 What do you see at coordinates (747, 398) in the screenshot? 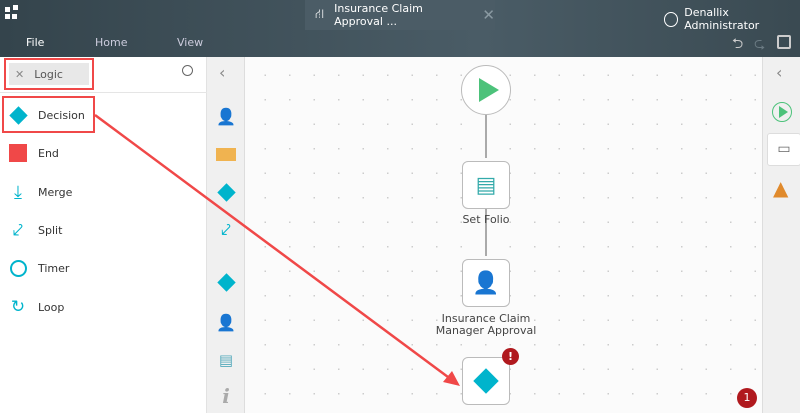
I see `error-count-badge: 1` at bounding box center [747, 398].